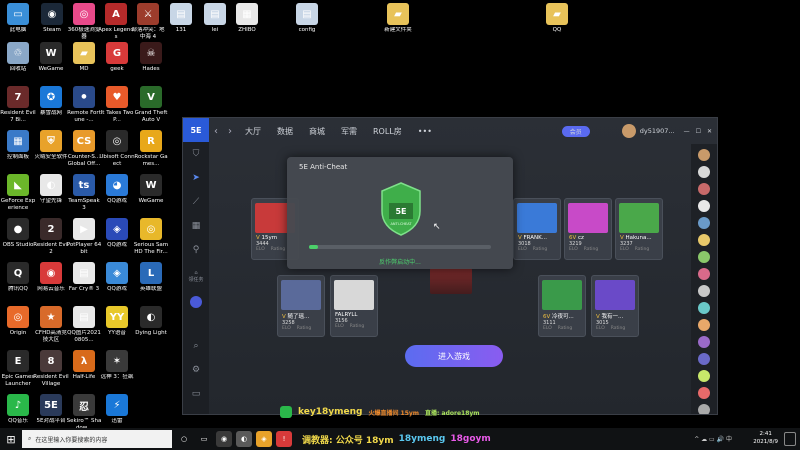 The width and height of the screenshot is (800, 450). I want to click on desktop-icon: ◐ 守望先锋, so click(51, 189).